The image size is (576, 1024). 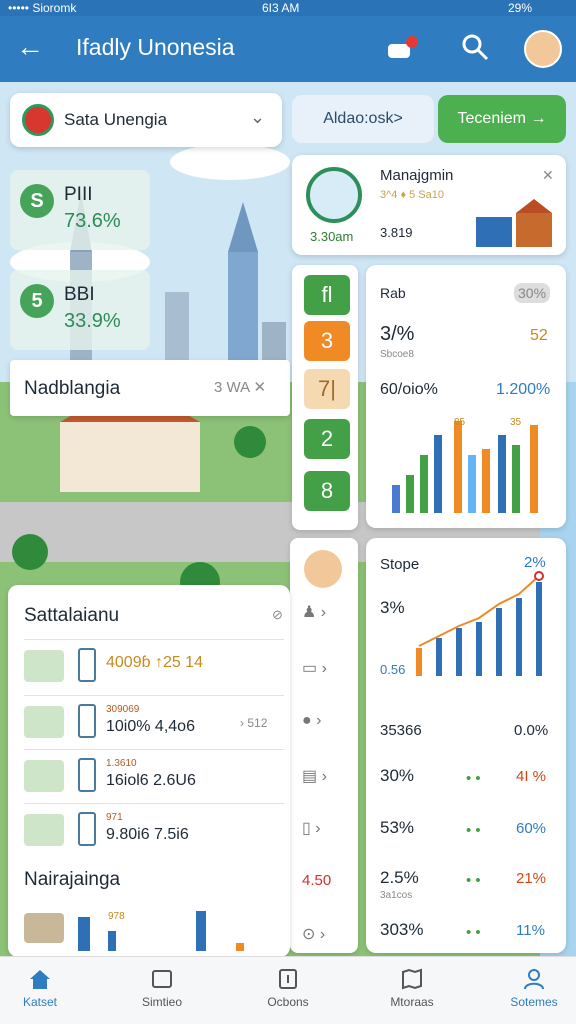 What do you see at coordinates (534, 979) in the screenshot?
I see `user-icon` at bounding box center [534, 979].